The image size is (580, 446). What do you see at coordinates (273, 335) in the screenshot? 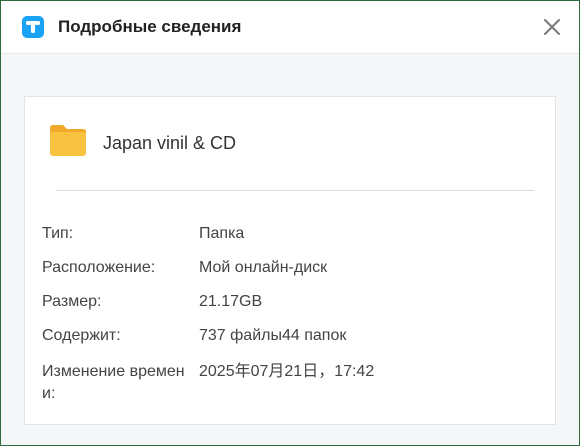
I see `contents-value: 737 файлы44 папок` at bounding box center [273, 335].